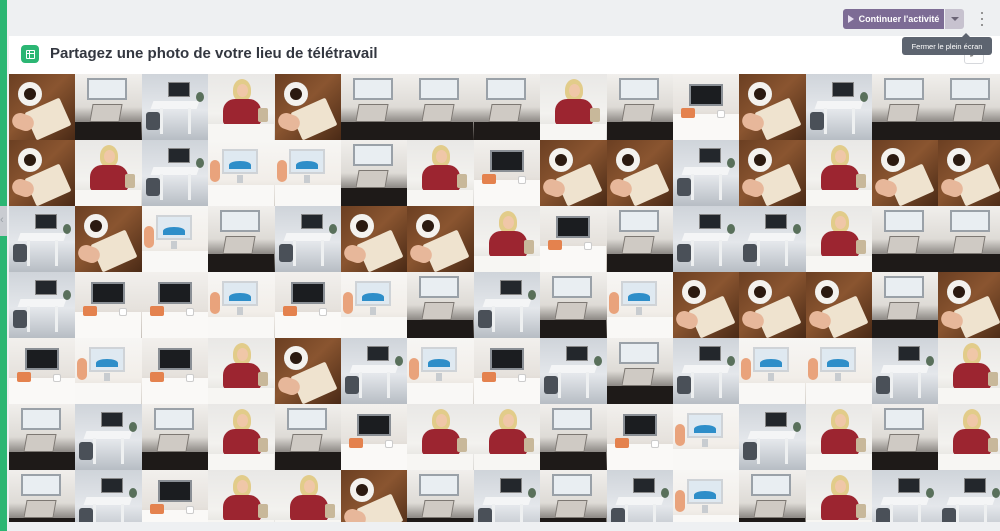 The image size is (1000, 531). I want to click on continue-options-dropdown-button, so click(954, 19).